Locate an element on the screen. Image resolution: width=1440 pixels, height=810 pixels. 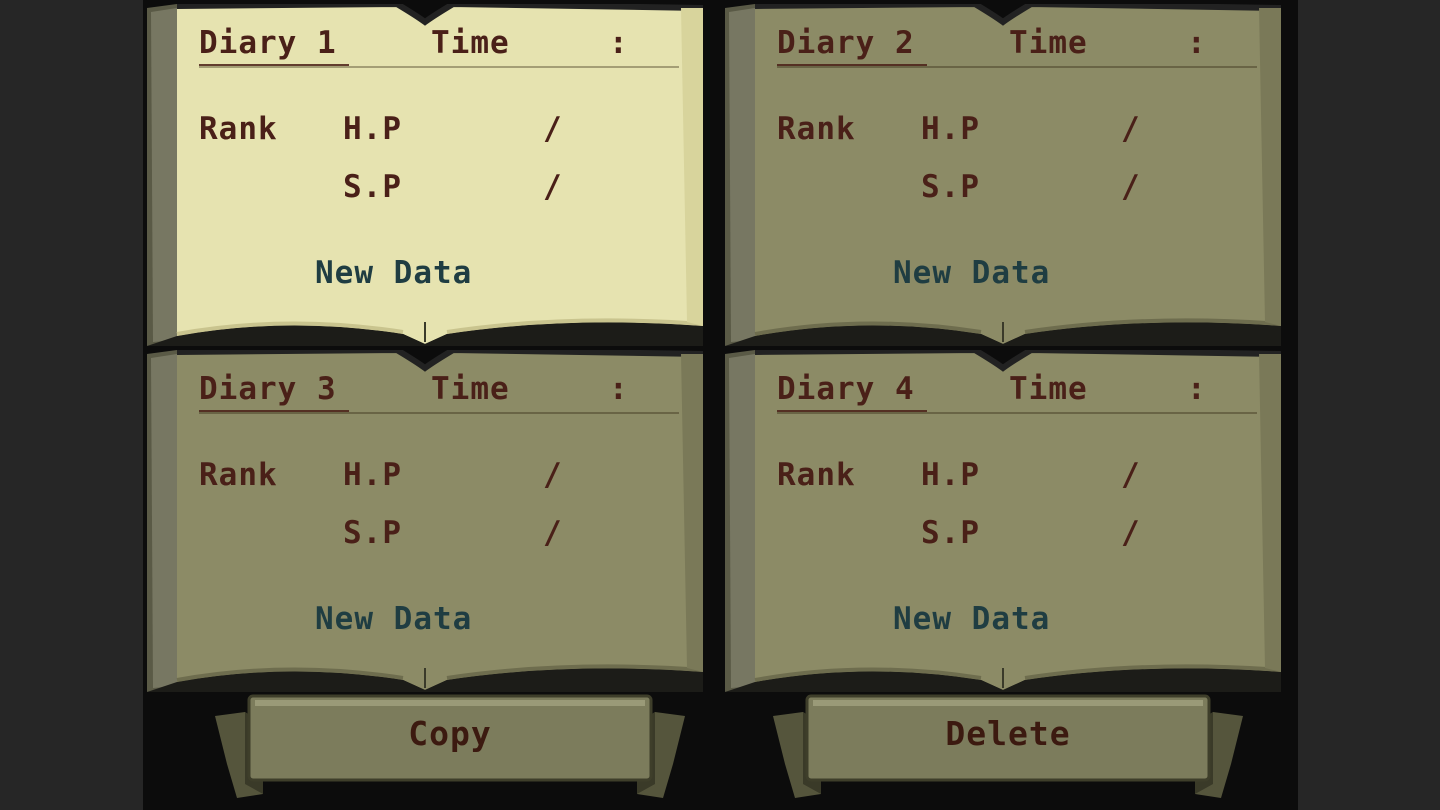
diary-title: Diary 3 is located at coordinates (268, 389).